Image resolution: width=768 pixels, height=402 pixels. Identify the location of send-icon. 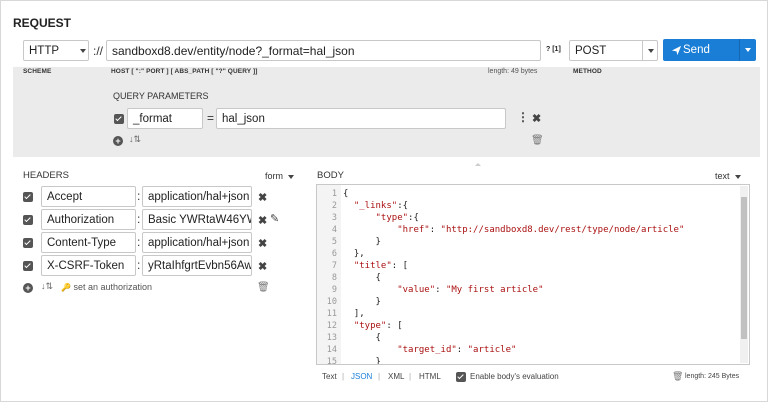
(676, 50).